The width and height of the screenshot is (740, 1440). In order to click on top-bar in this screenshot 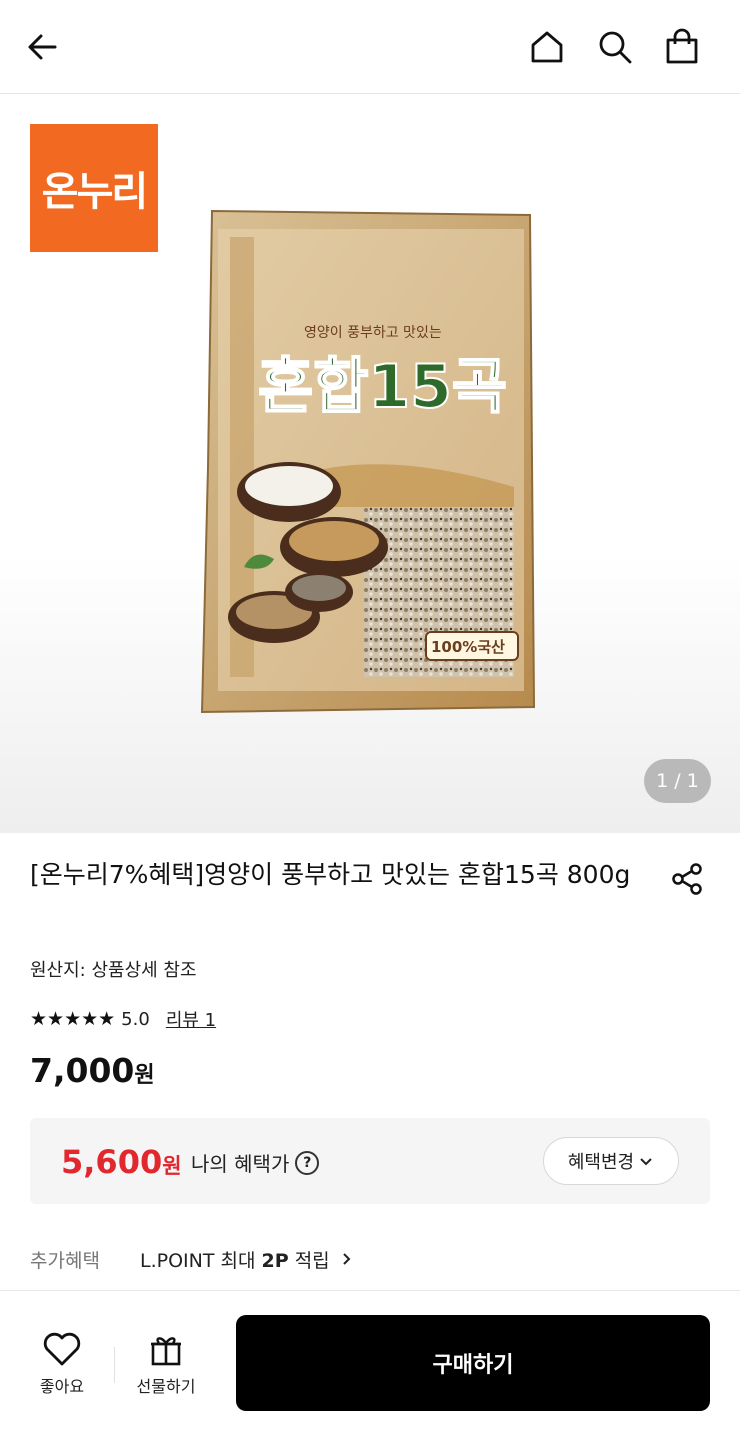, I will do `click(370, 47)`.